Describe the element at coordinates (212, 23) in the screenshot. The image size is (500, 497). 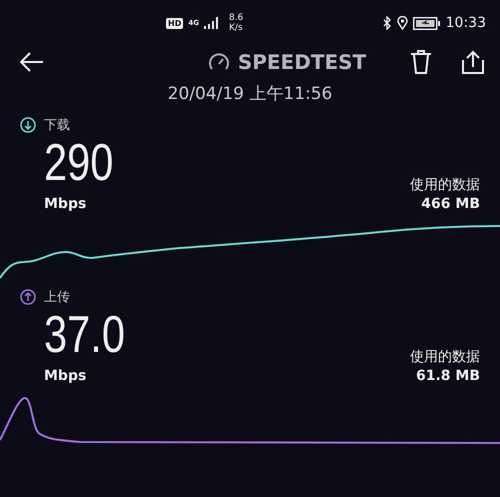
I see `signal-icon` at that location.